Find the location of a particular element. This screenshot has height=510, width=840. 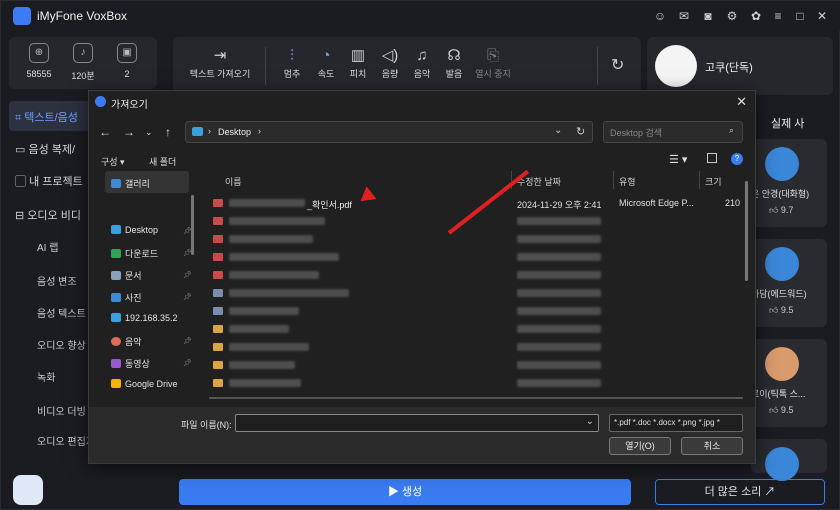

nav-item-network: 192.168.35.2 is located at coordinates (144, 318).